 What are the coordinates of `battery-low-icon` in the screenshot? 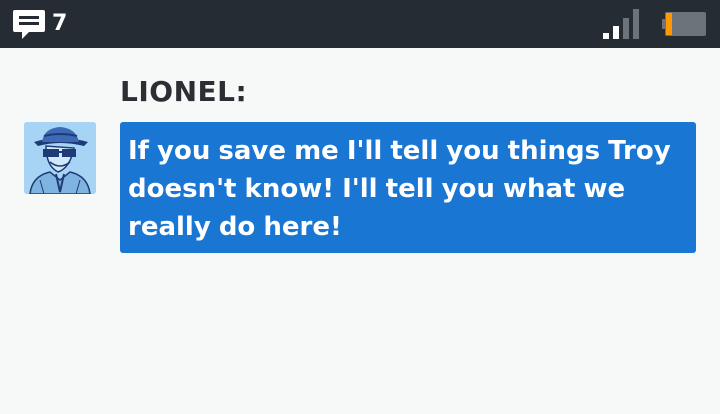 It's located at (684, 24).